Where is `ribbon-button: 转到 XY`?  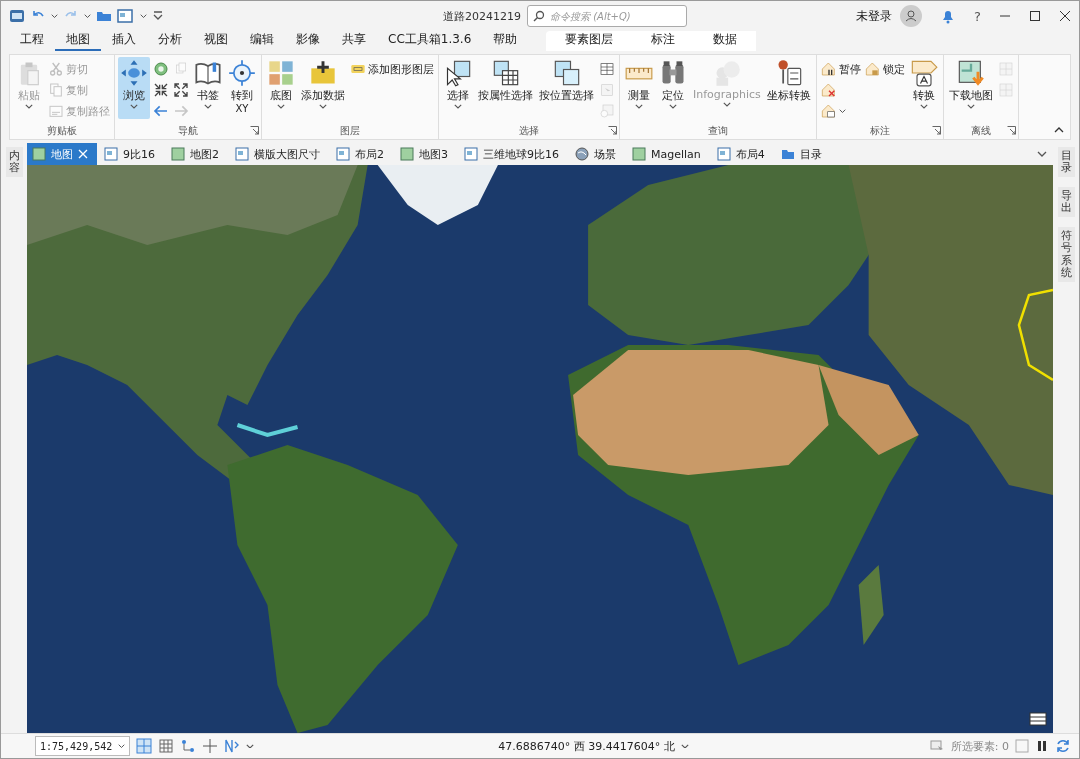 ribbon-button: 转到 XY is located at coordinates (242, 88).